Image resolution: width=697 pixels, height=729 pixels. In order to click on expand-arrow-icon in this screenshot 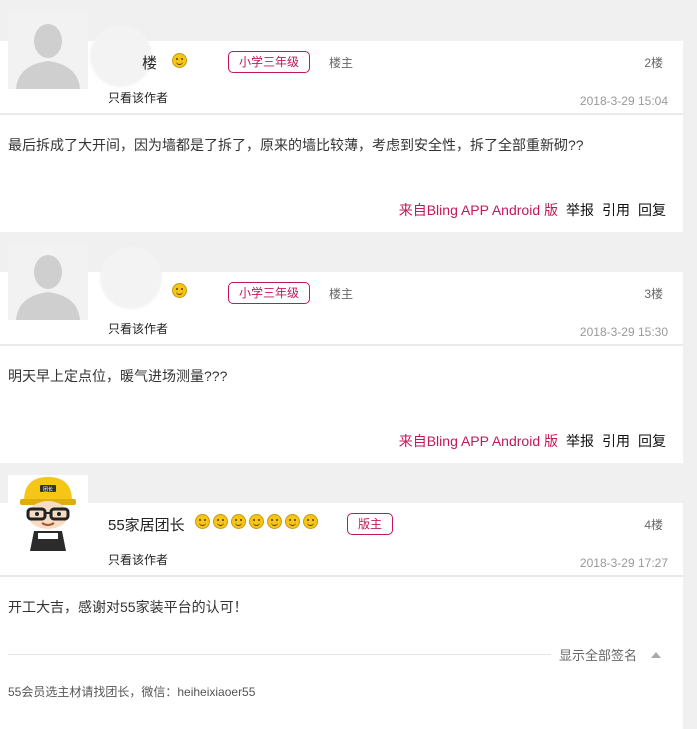, I will do `click(656, 654)`.